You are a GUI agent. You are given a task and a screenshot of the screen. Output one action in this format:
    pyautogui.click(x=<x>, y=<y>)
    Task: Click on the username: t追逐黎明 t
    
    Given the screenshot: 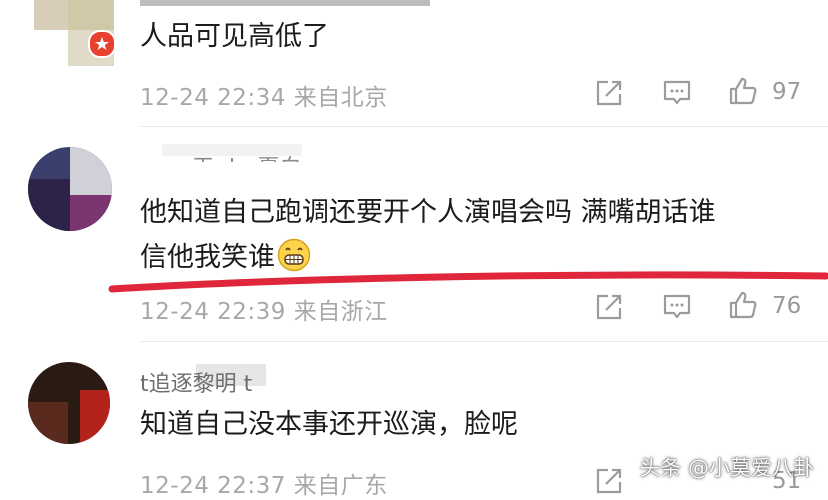 What is the action you would take?
    pyautogui.click(x=196, y=382)
    